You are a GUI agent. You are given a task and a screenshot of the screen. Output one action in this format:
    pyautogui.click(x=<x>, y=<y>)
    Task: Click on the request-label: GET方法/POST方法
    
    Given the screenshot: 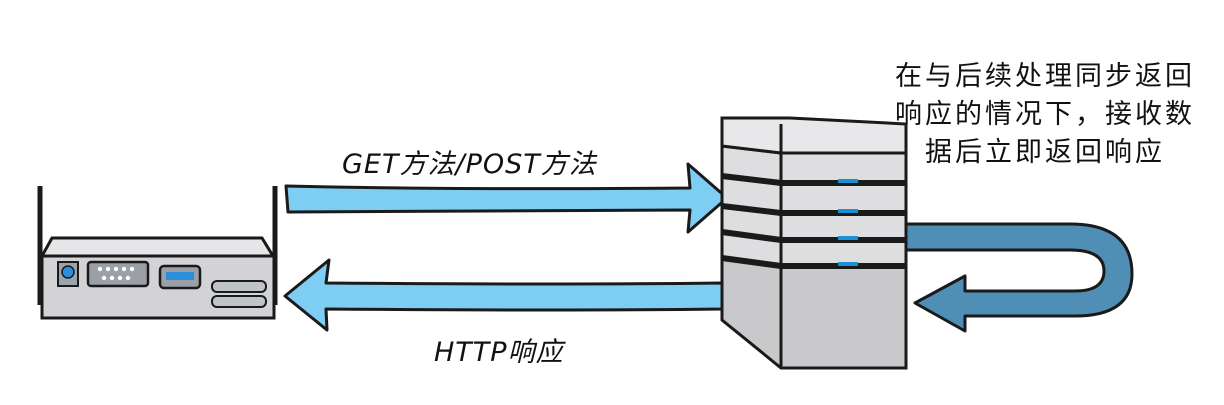 What is the action you would take?
    pyautogui.click(x=469, y=164)
    